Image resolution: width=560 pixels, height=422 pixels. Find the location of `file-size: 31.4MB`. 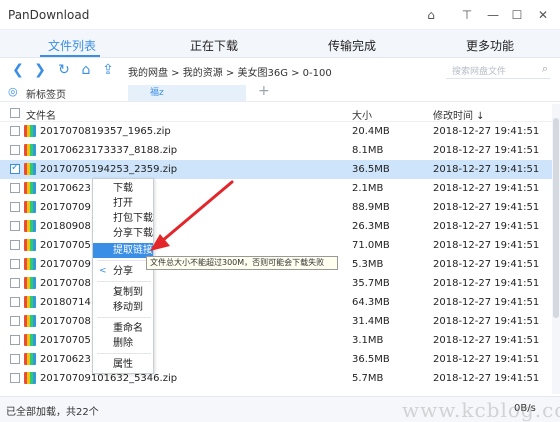

file-size: 31.4MB is located at coordinates (371, 321).